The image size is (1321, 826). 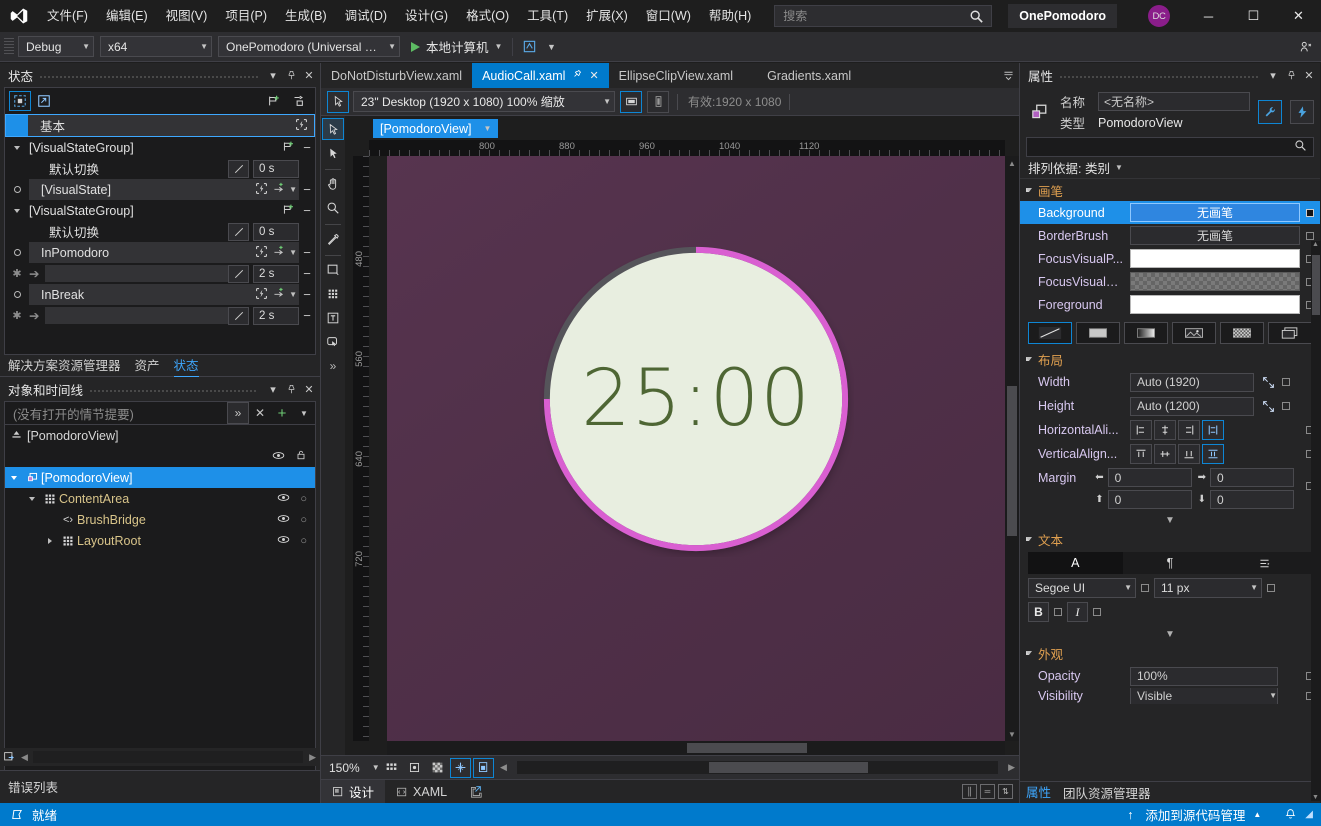 I want to click on menu-extensions: 扩展(X), so click(x=607, y=16).